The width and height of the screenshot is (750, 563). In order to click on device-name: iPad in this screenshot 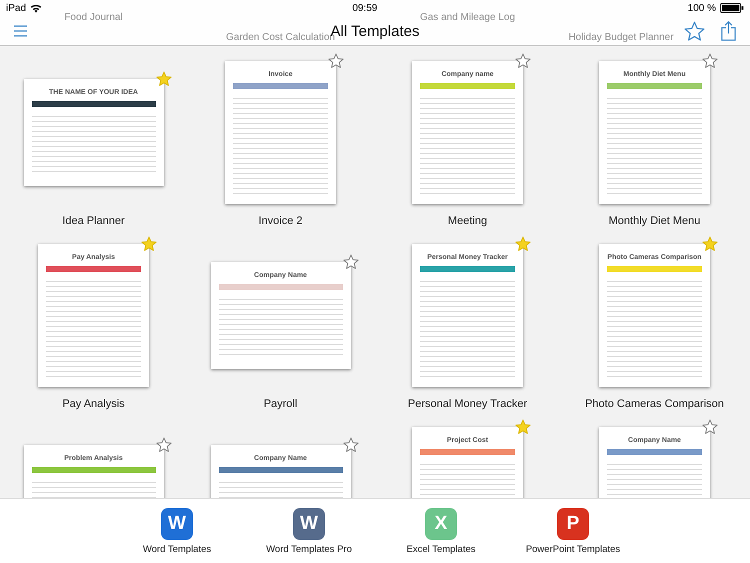, I will do `click(16, 8)`.